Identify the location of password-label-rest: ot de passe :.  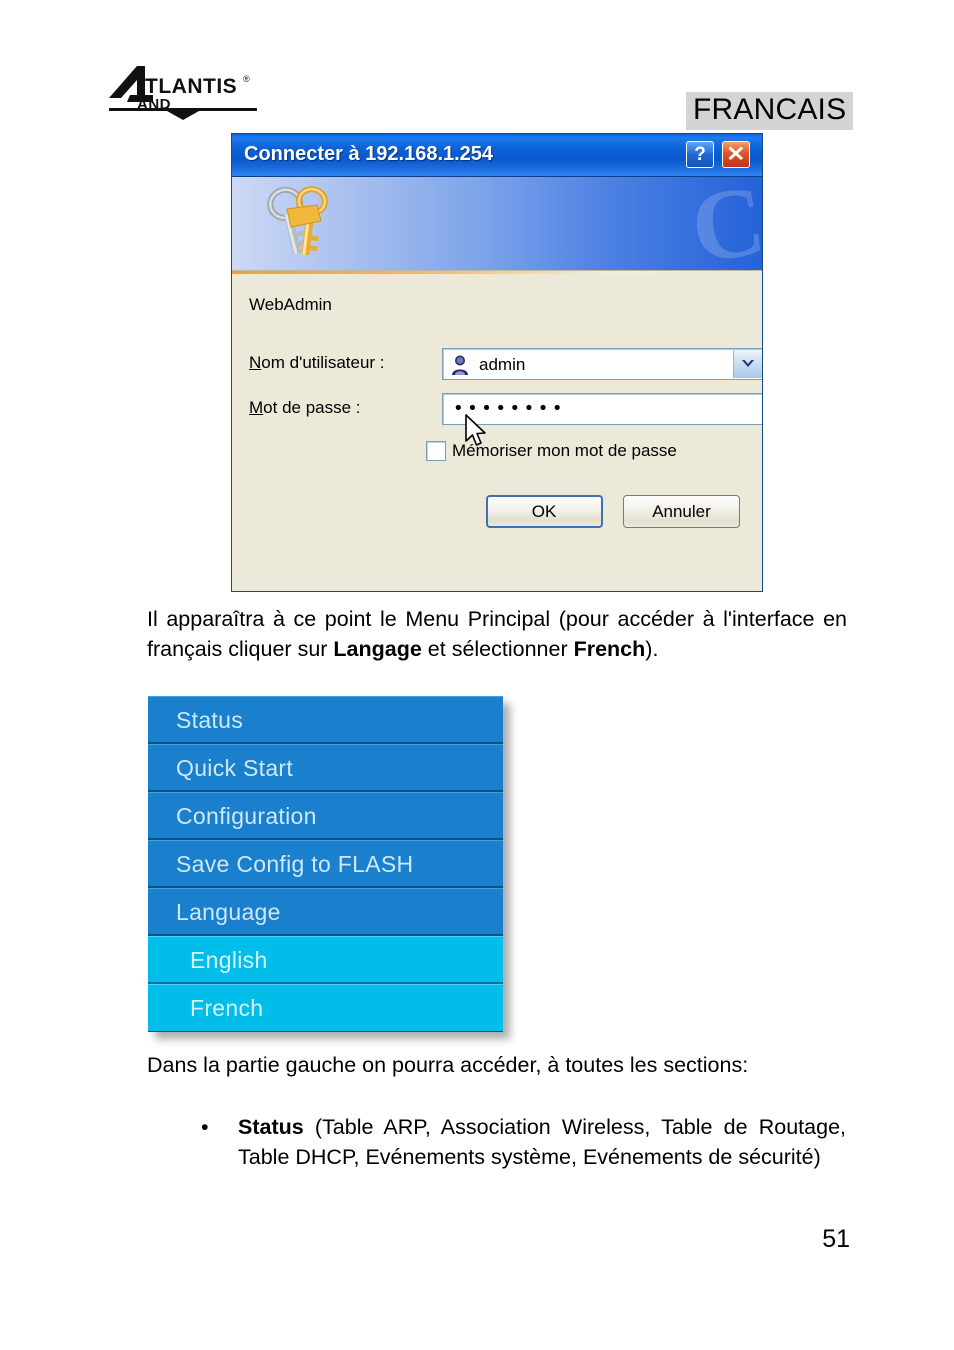
(312, 407).